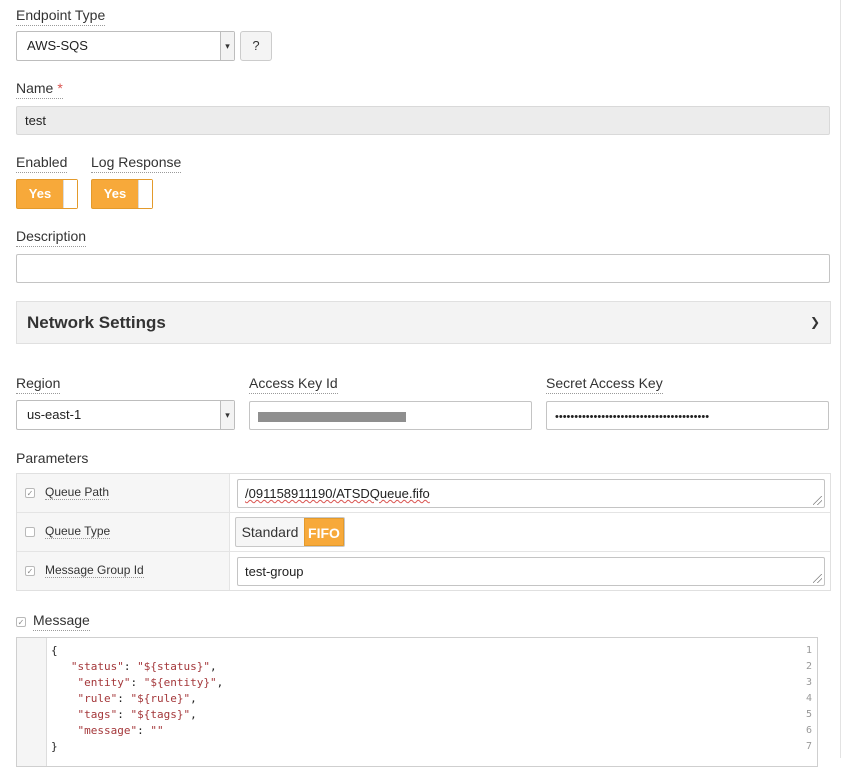  I want to click on code-line: "message": "", so click(120, 730).